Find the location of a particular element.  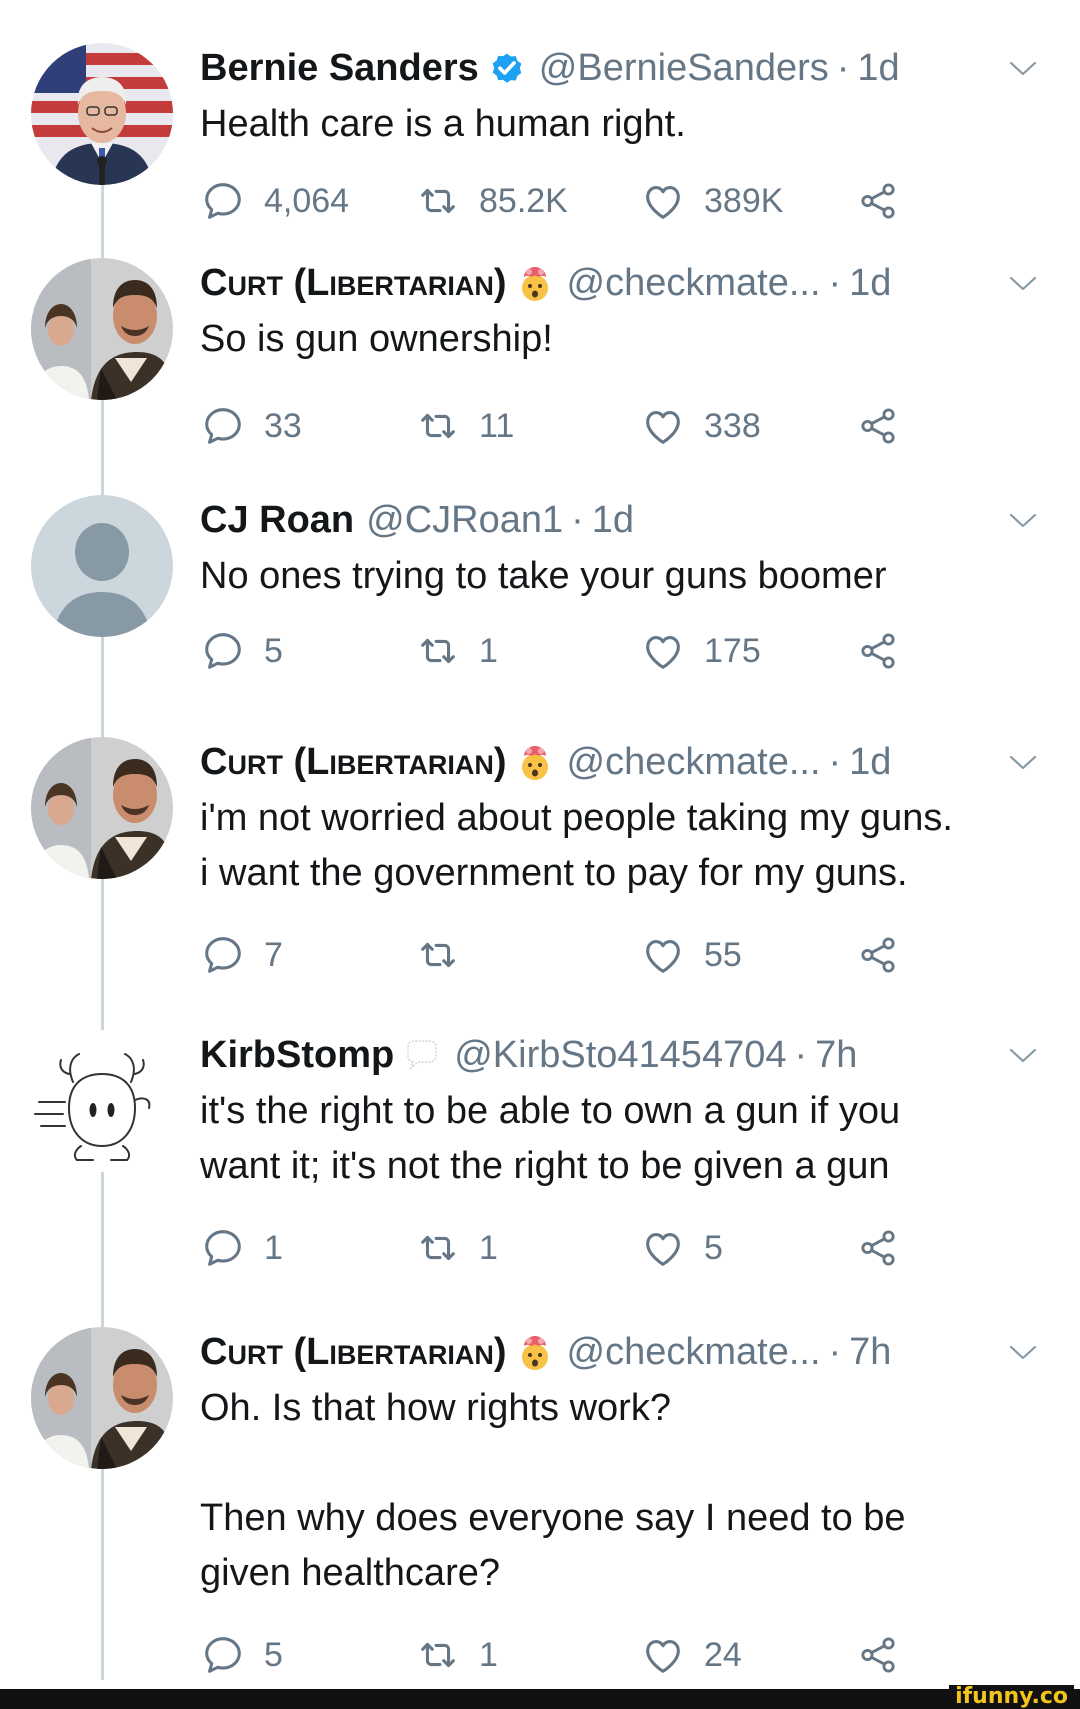

tweet-header: KirbStomp @KirbSto41454704 · 7h is located at coordinates (590, 1055).